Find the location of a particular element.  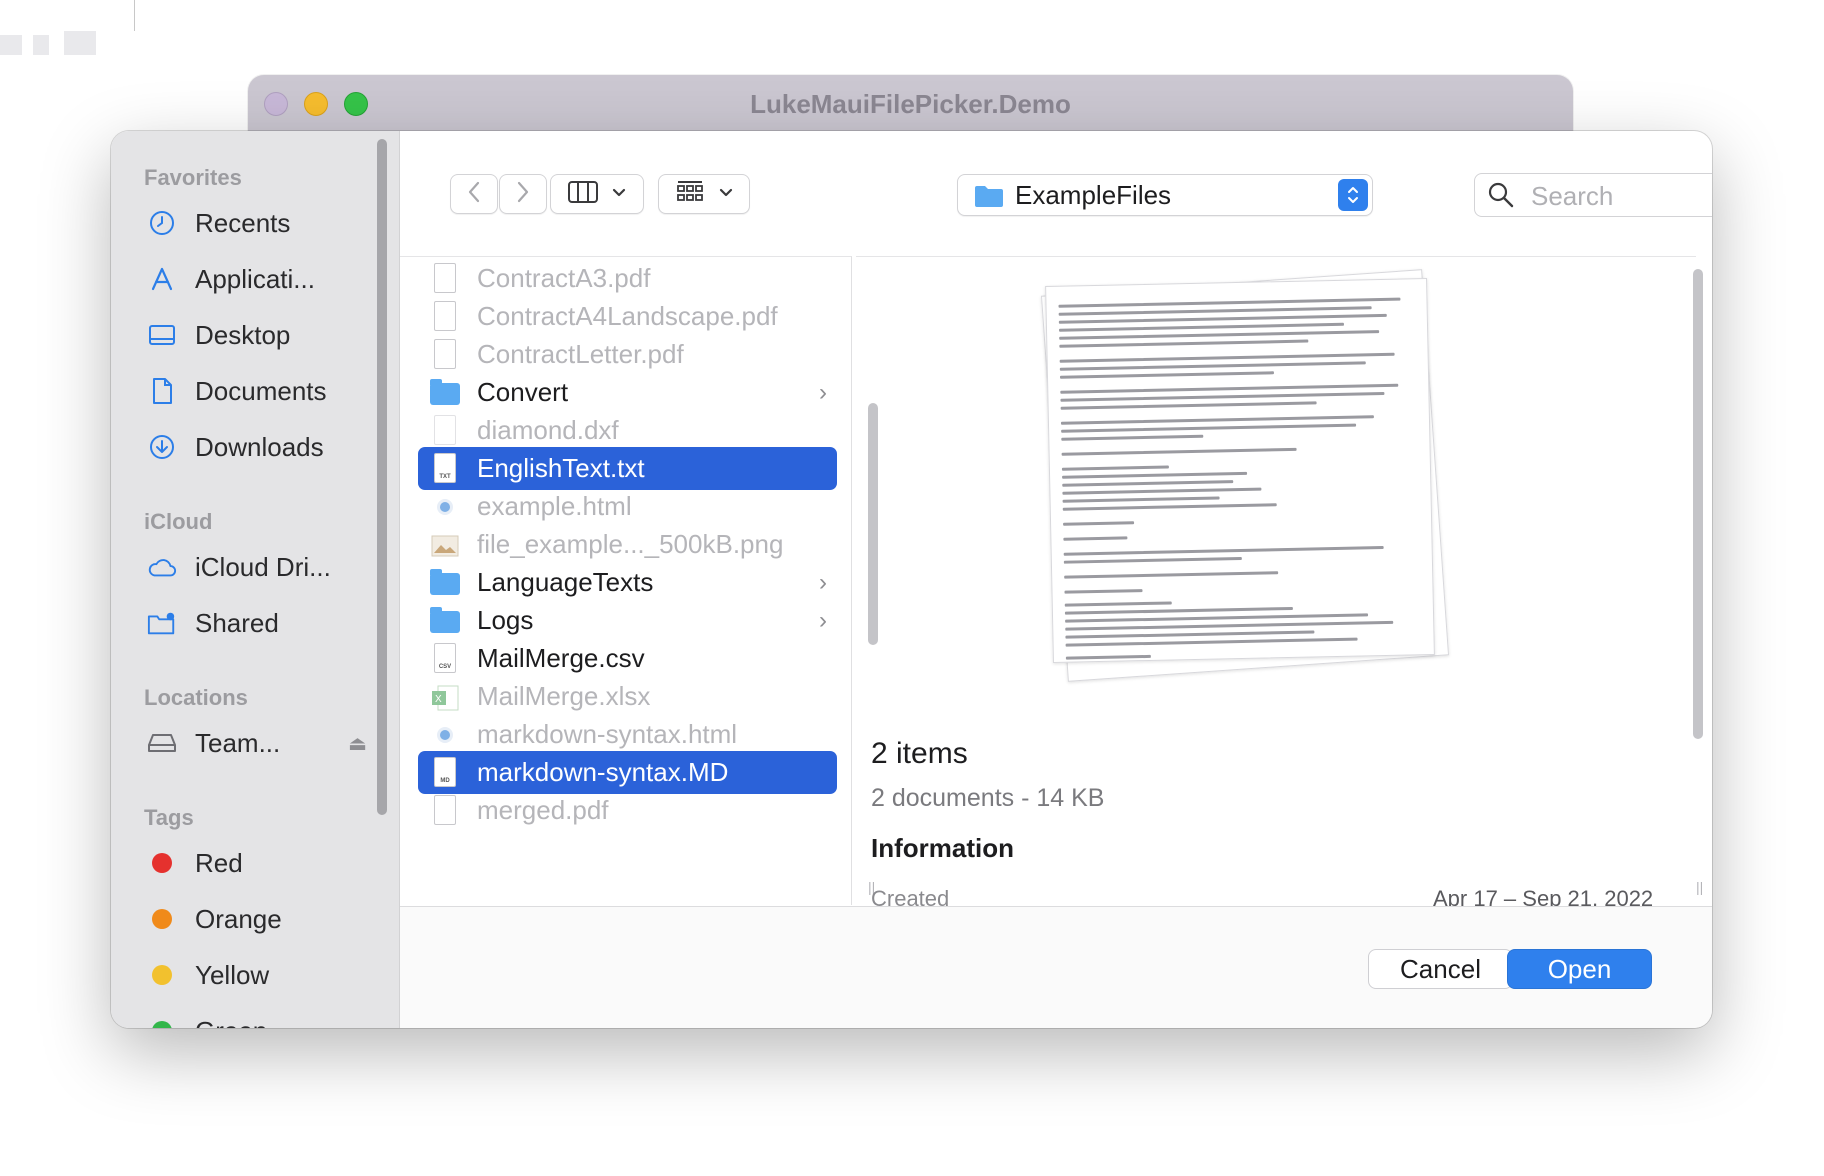

svg-text: X is located at coordinates (438, 699).